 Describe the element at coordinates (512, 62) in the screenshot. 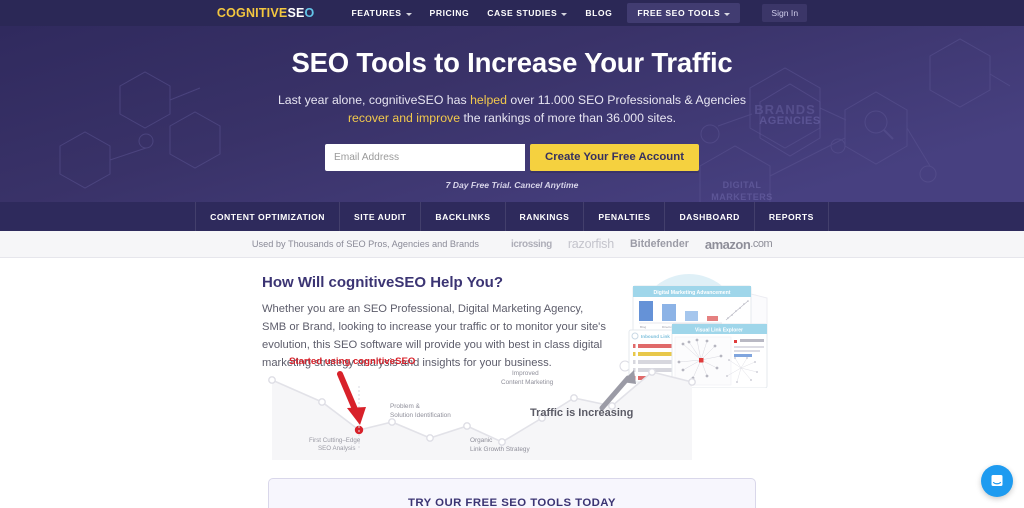

I see `hero-heading: SEO Tools to Increase Your Traffic` at that location.